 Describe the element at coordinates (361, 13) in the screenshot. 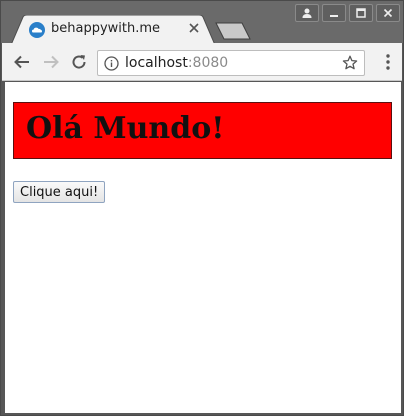

I see `maximize-icon` at that location.